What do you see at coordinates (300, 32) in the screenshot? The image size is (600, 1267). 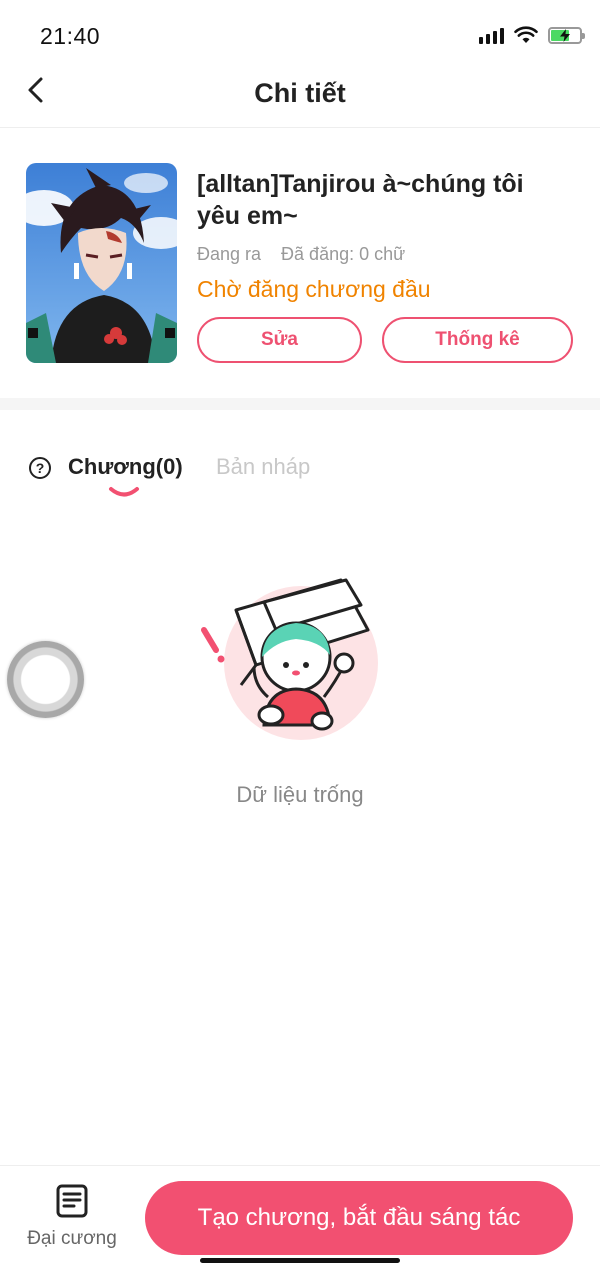 I see `status-bar: 21:40` at bounding box center [300, 32].